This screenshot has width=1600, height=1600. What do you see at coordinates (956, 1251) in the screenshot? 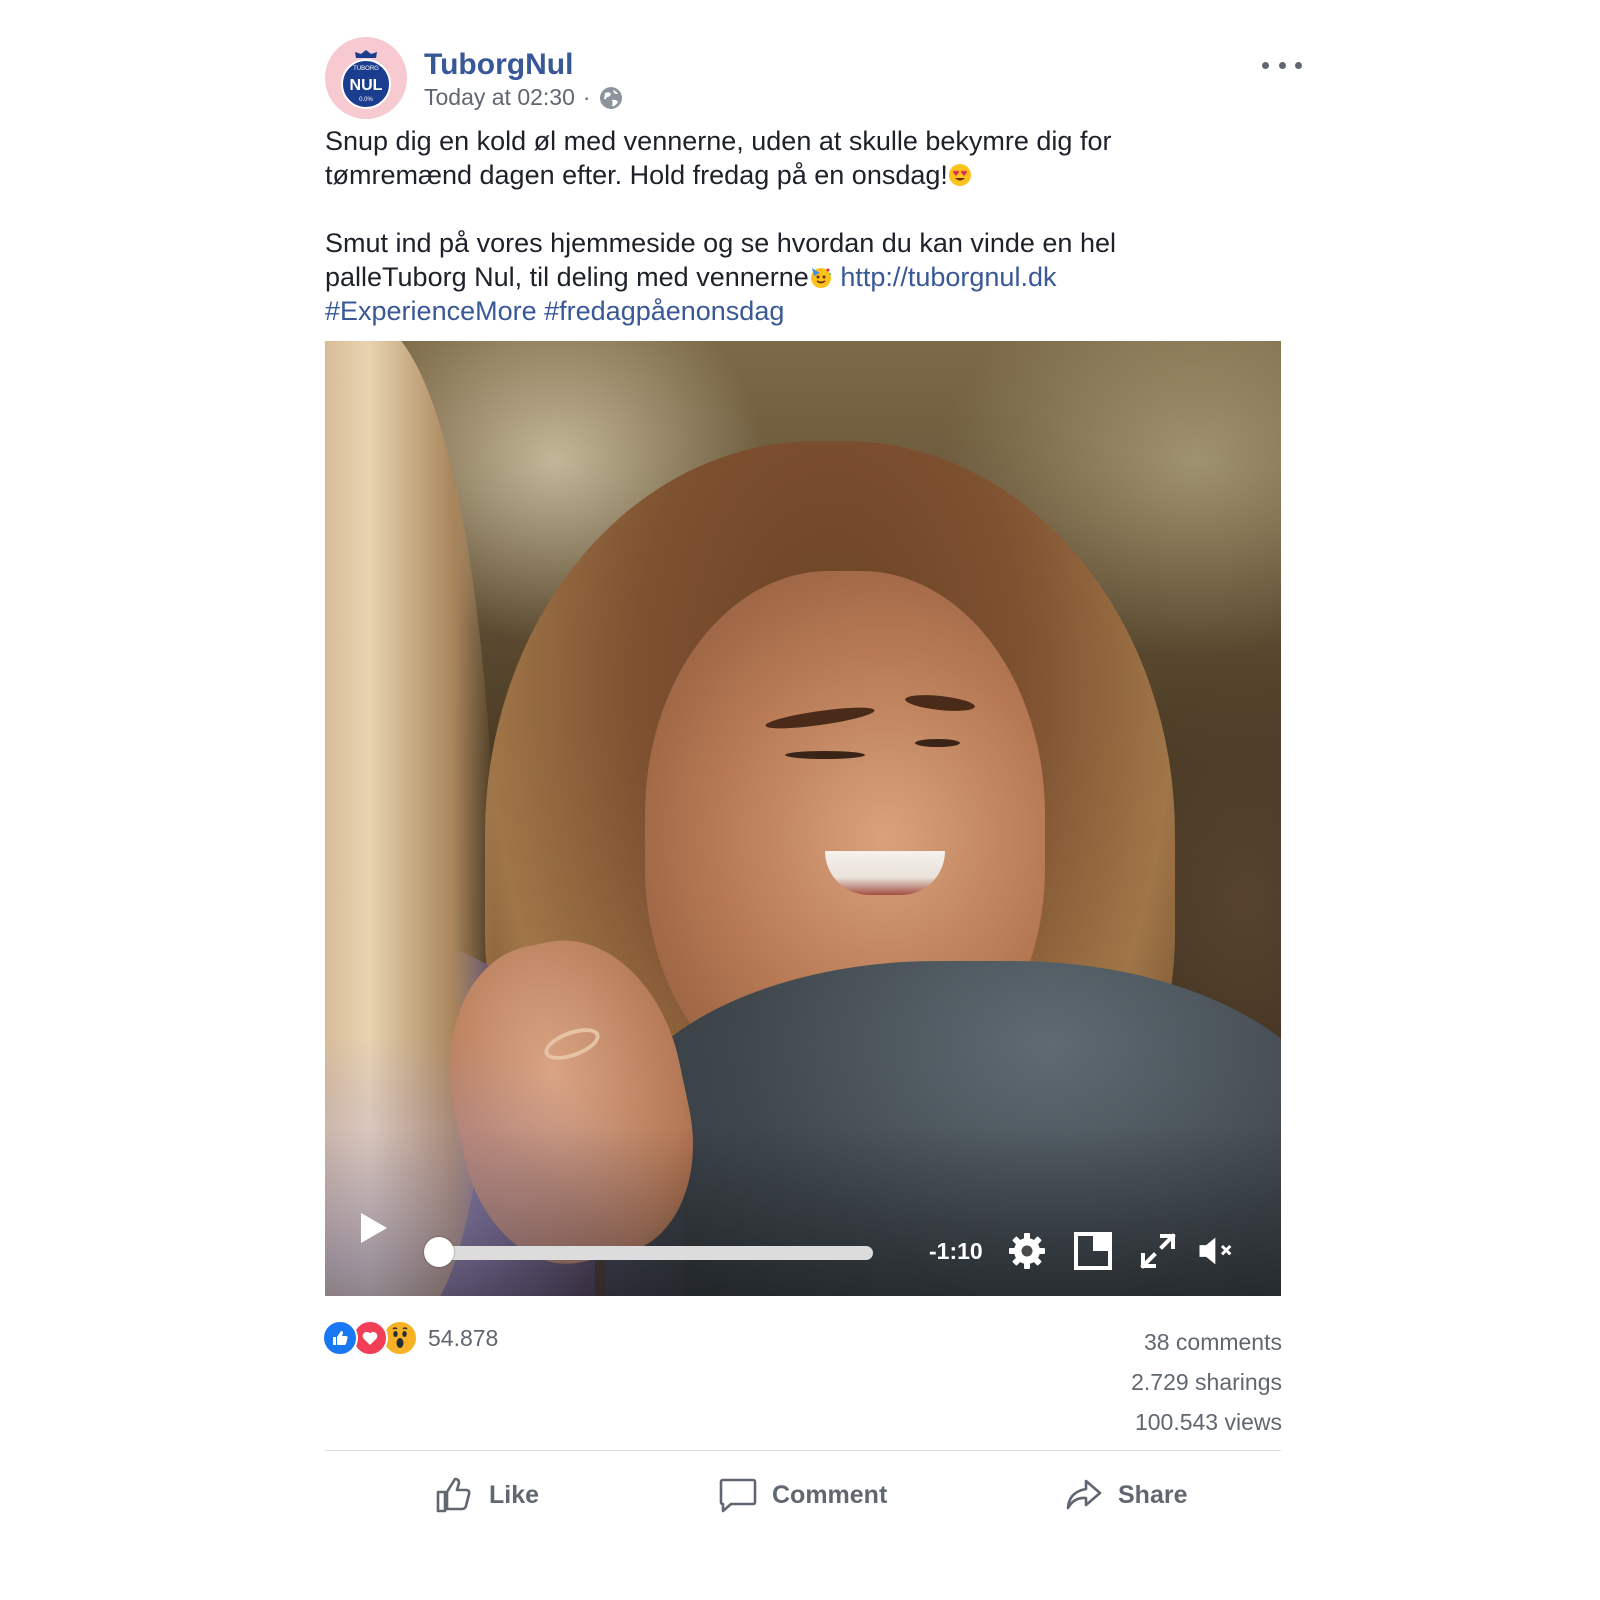
I see `video-remaining-time: -1:10` at bounding box center [956, 1251].